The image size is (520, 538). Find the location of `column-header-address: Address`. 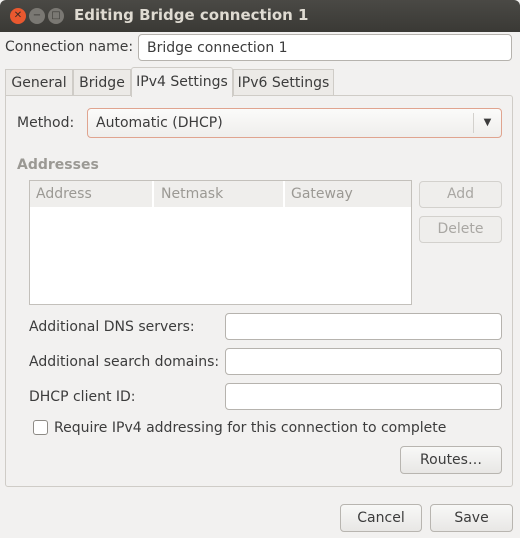

column-header-address: Address is located at coordinates (92, 194).